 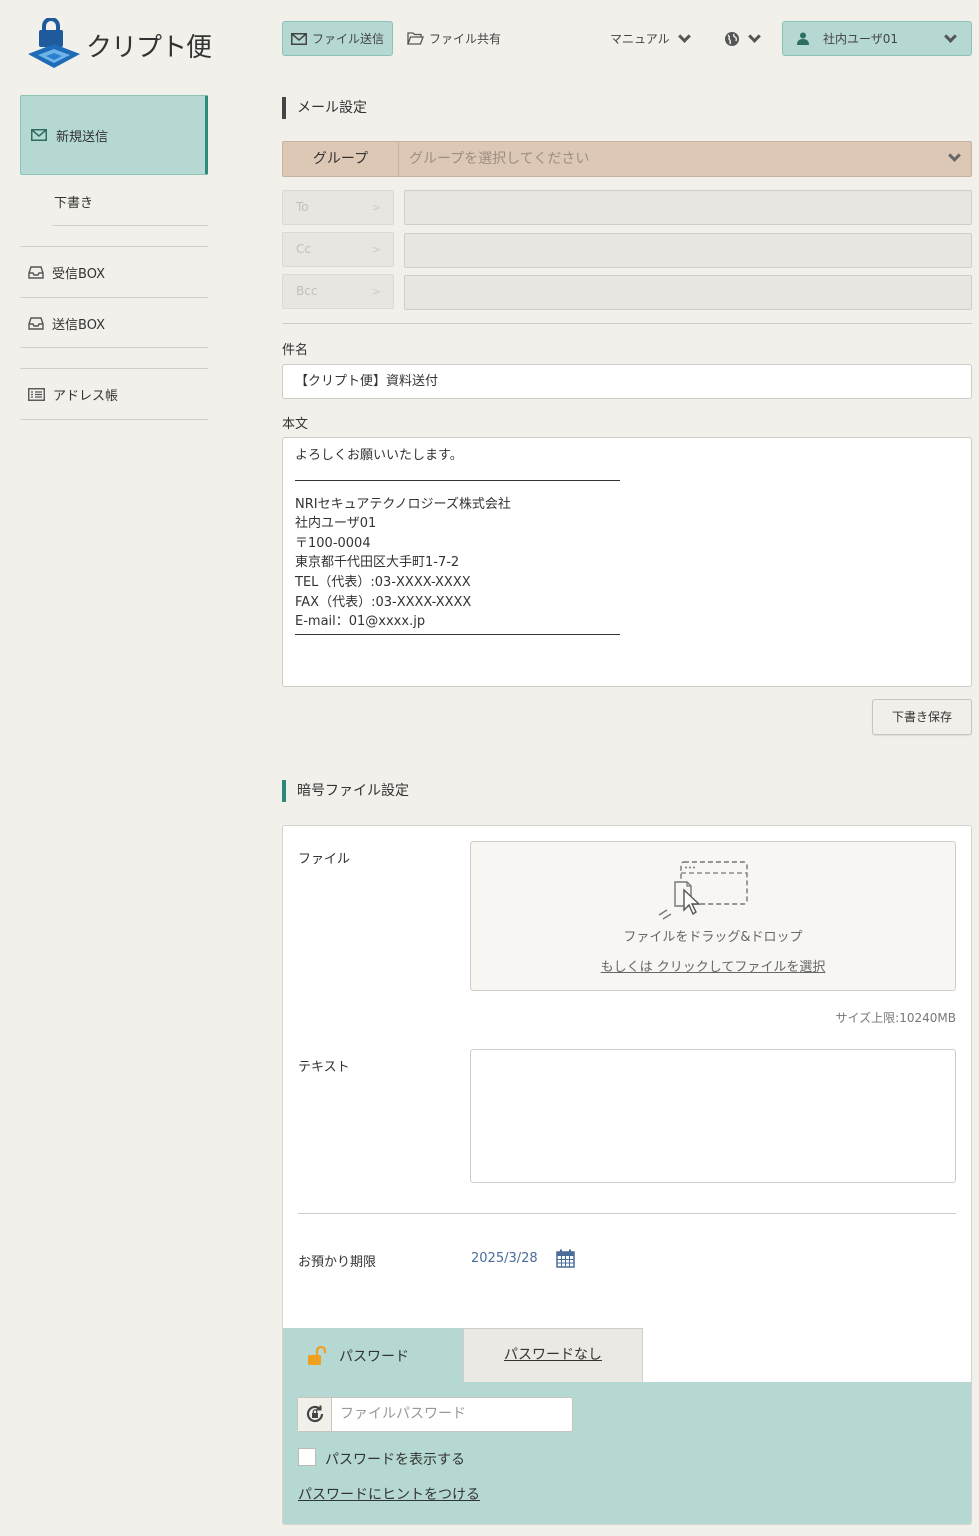 I want to click on signature-line: 〒100-0004, so click(x=333, y=543).